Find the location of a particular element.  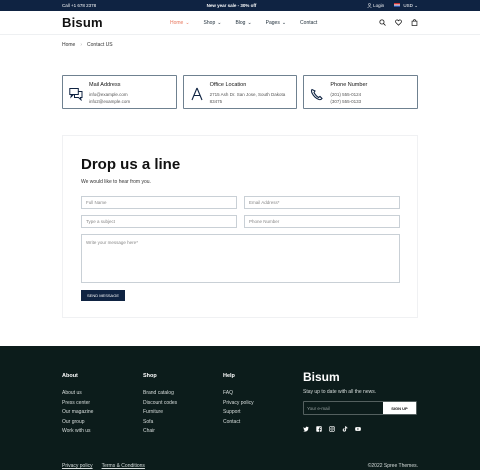

topbar-phone: Call +1 678 2378 is located at coordinates (79, 5).